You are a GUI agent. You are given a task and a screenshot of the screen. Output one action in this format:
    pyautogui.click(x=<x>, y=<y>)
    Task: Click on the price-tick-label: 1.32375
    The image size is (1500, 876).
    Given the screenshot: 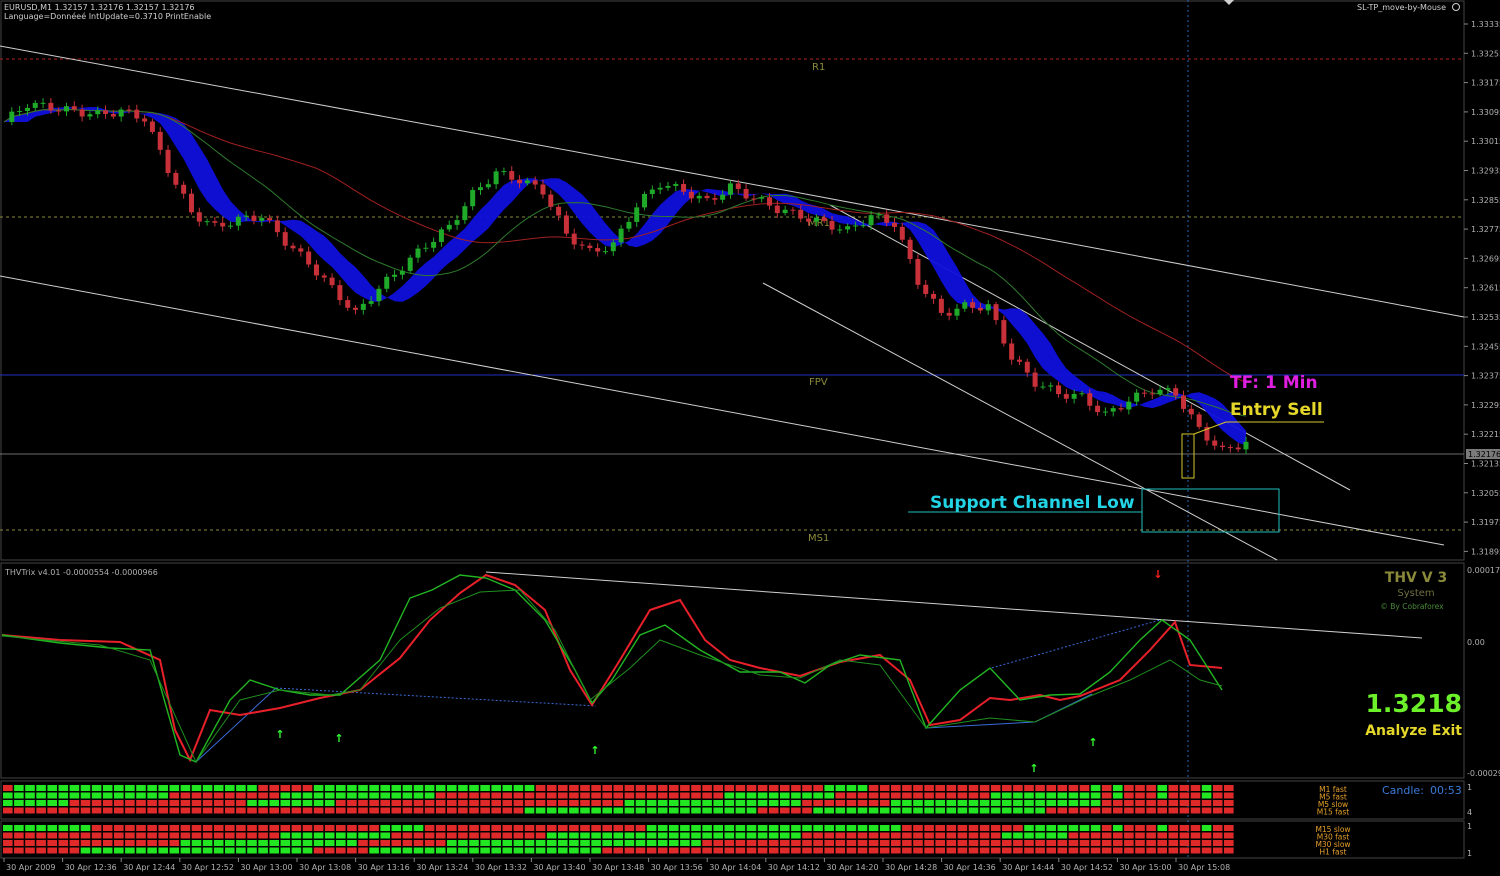 What is the action you would take?
    pyautogui.click(x=1485, y=376)
    